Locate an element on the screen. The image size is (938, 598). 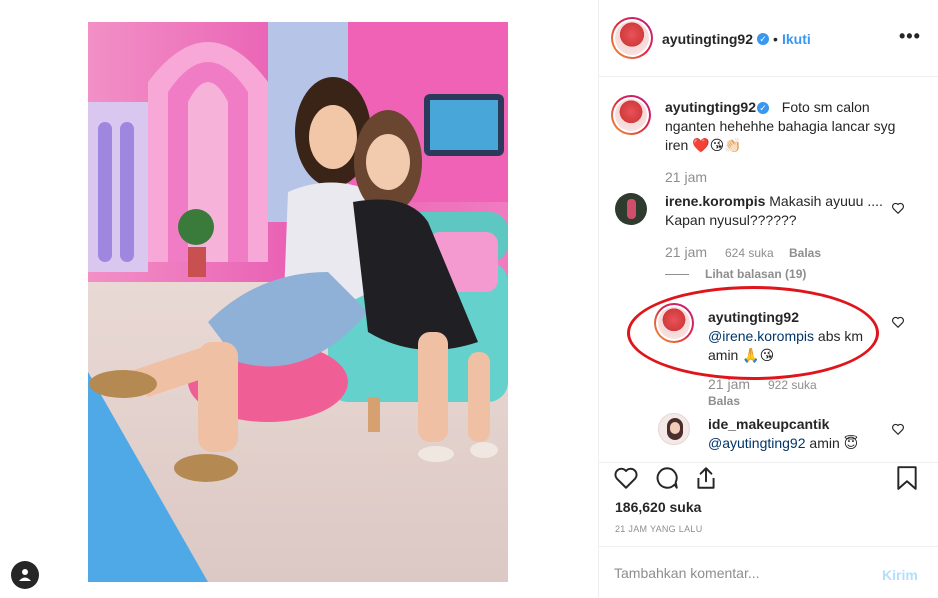
post-header: ayutingting92 ✓ • Ikuti ••• is located at coordinates (768, 38).